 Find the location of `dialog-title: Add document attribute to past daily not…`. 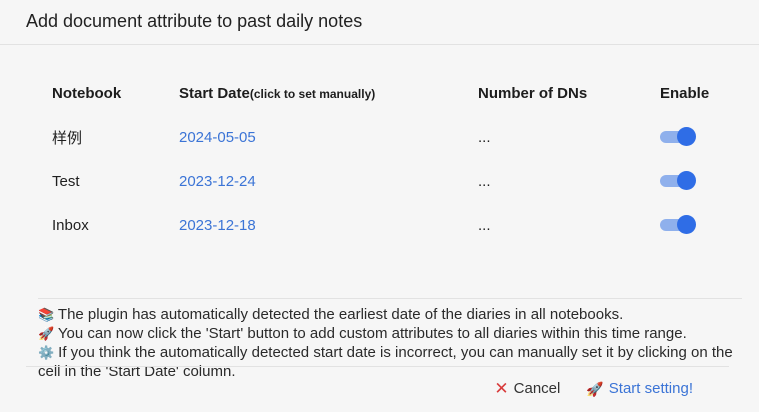

dialog-title: Add document attribute to past daily not… is located at coordinates (379, 22).